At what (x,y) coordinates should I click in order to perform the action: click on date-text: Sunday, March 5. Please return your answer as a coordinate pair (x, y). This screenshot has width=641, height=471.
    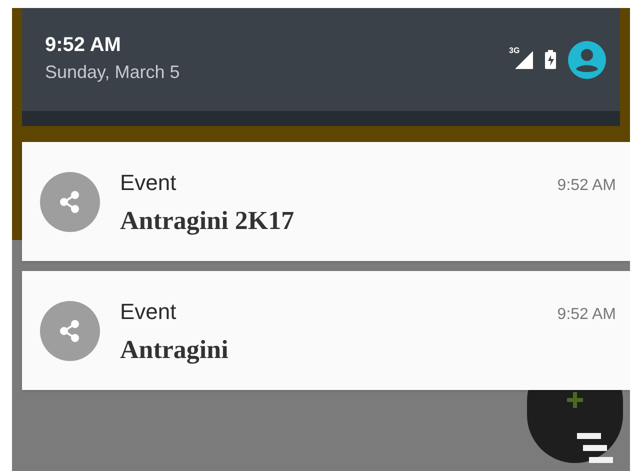
    Looking at the image, I should click on (112, 71).